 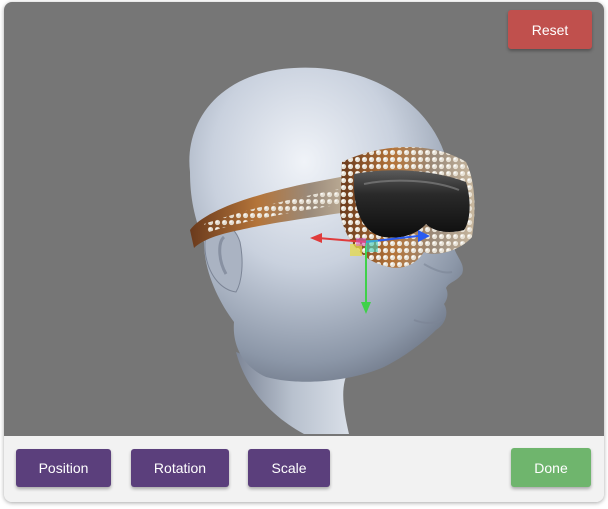 I want to click on bottom-toolbar: Position Rotation Scale Done, so click(x=304, y=469).